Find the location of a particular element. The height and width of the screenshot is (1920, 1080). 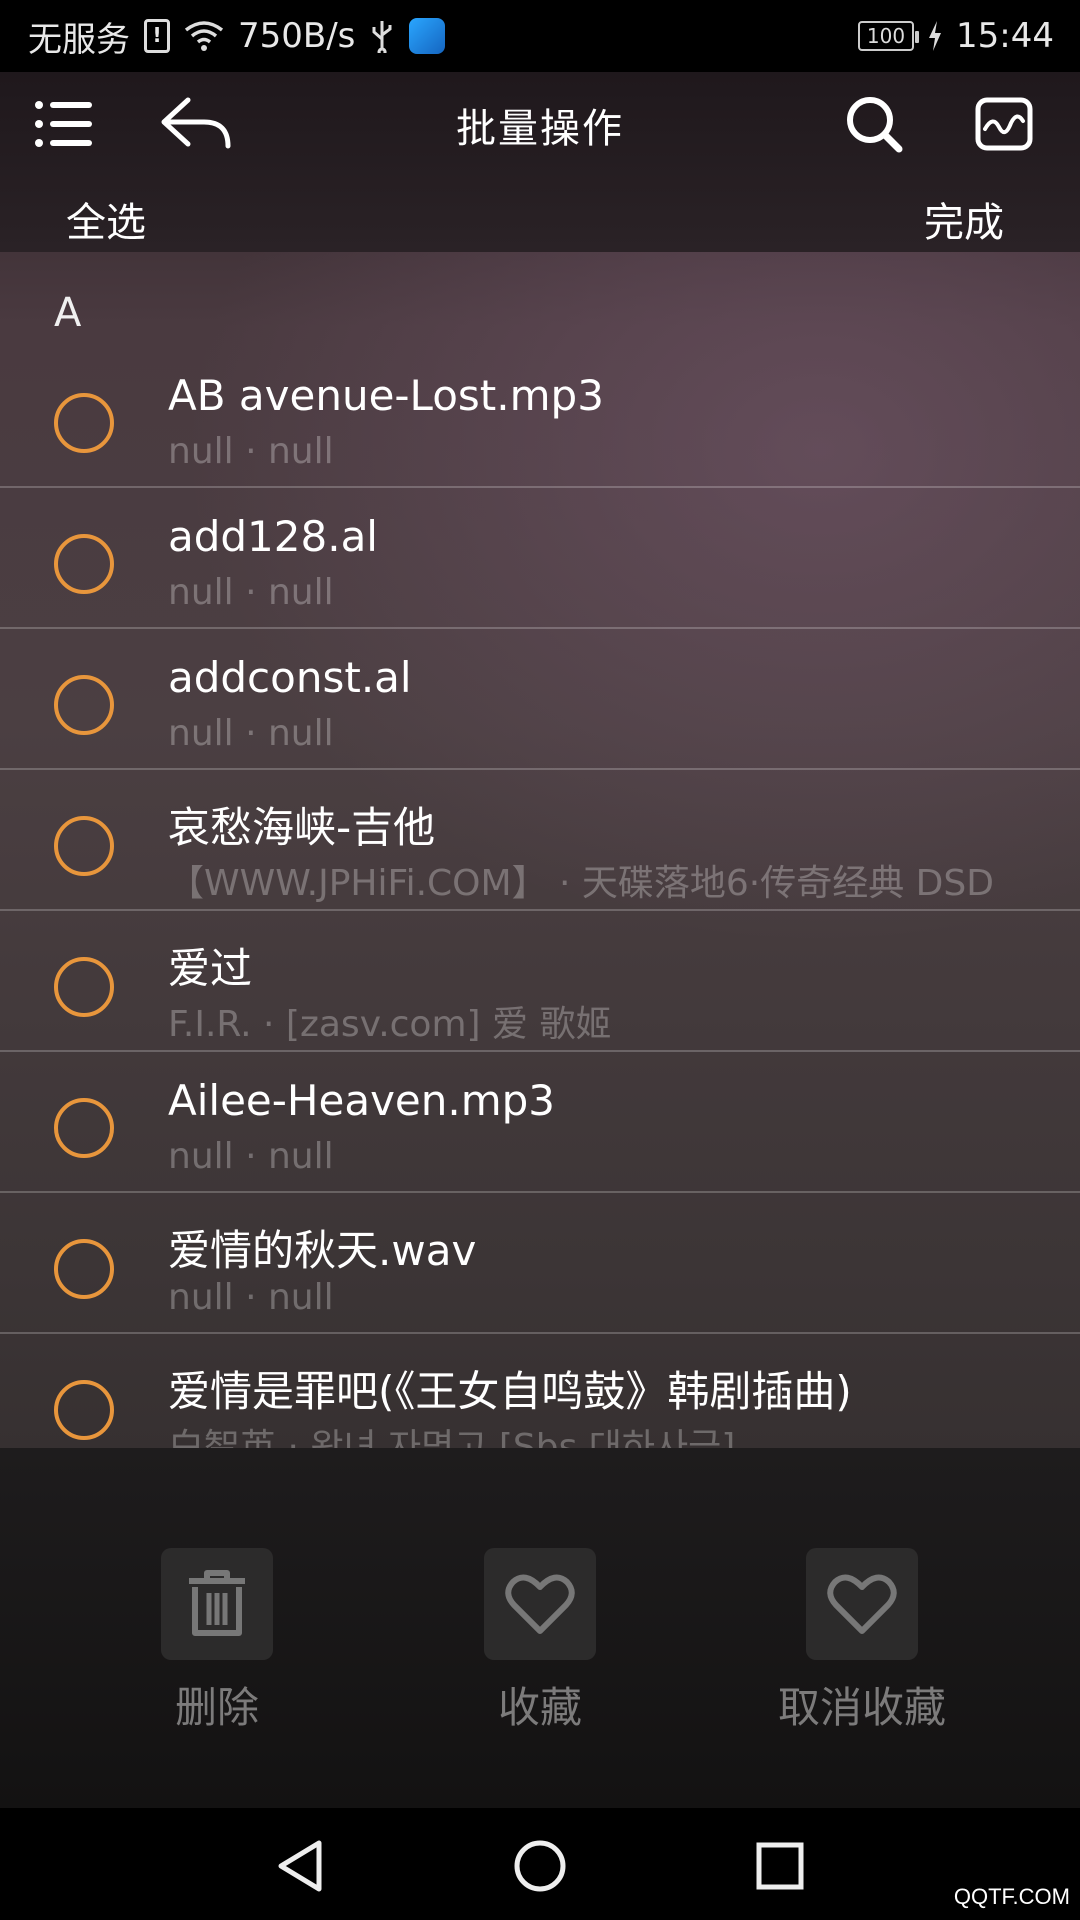

song-title: 爱过 is located at coordinates (210, 968).